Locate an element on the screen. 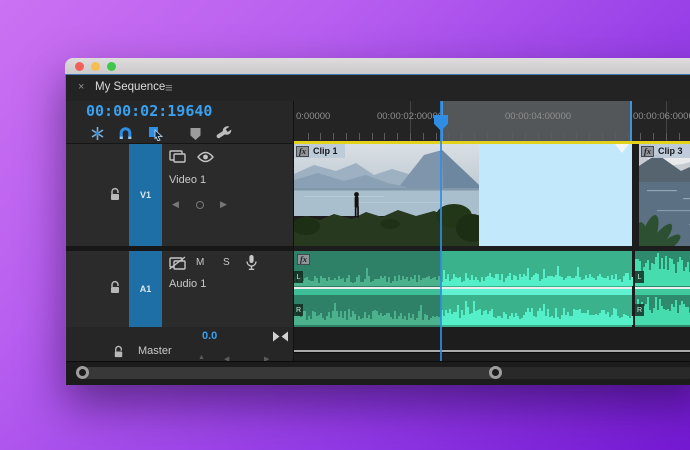  clip3-thumbnail is located at coordinates (664, 195).